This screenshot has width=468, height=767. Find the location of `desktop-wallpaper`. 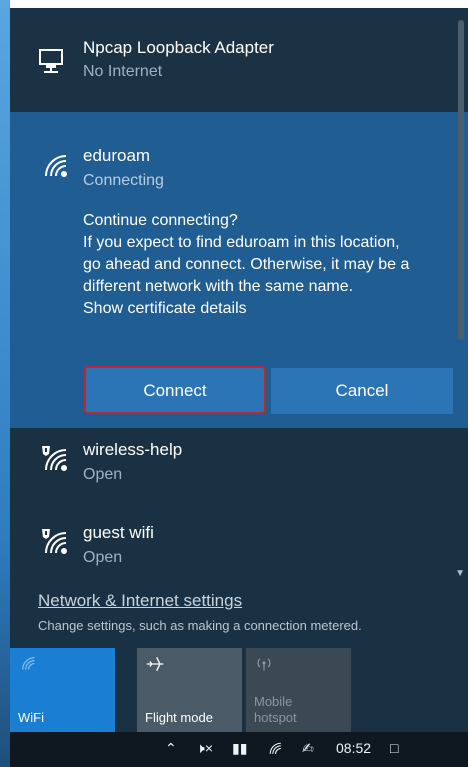

desktop-wallpaper is located at coordinates (5, 383).